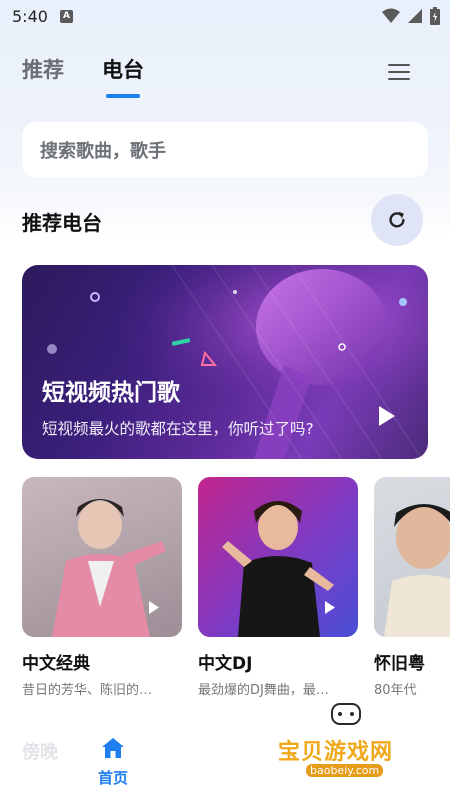 The height and width of the screenshot is (800, 450). Describe the element at coordinates (399, 72) in the screenshot. I see `menu-icon` at that location.